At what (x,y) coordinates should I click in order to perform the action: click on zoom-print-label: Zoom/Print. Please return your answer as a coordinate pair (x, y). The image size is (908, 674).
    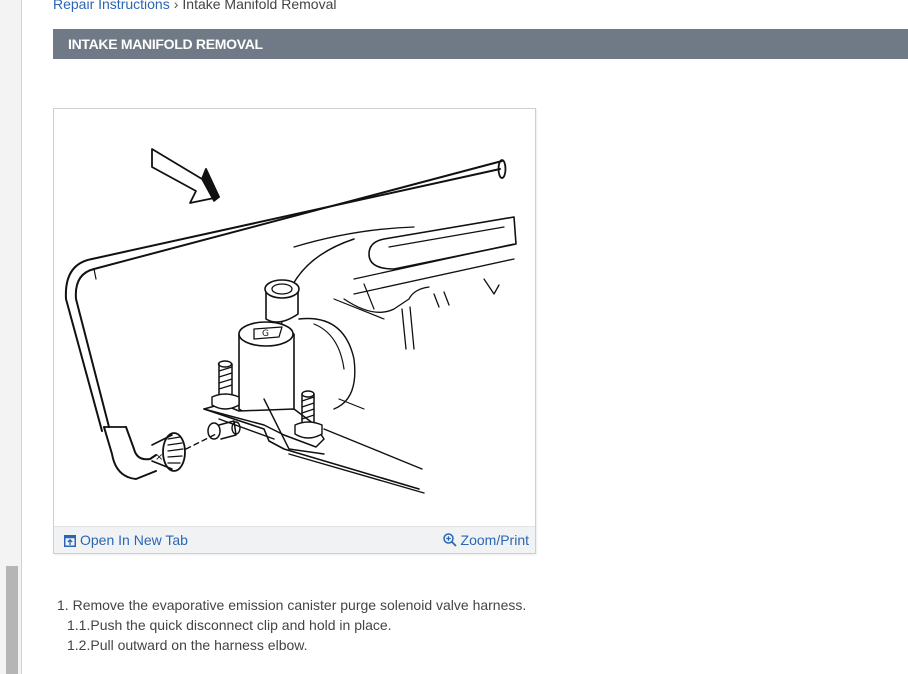
    Looking at the image, I should click on (494, 540).